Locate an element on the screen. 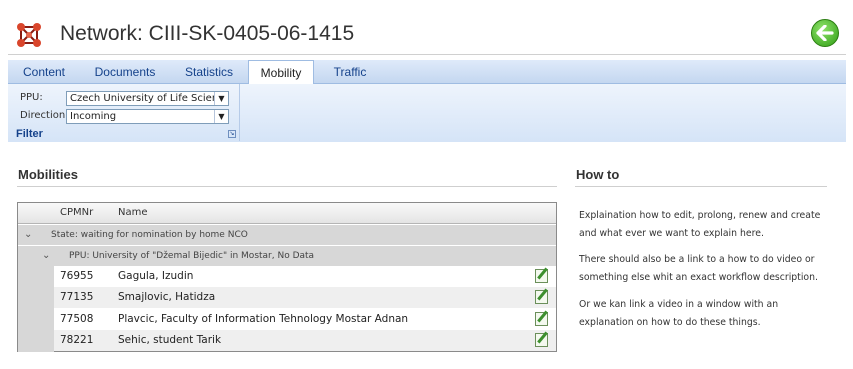 This screenshot has height=369, width=853. name-cell: Sehic, student Tarik is located at coordinates (170, 340).